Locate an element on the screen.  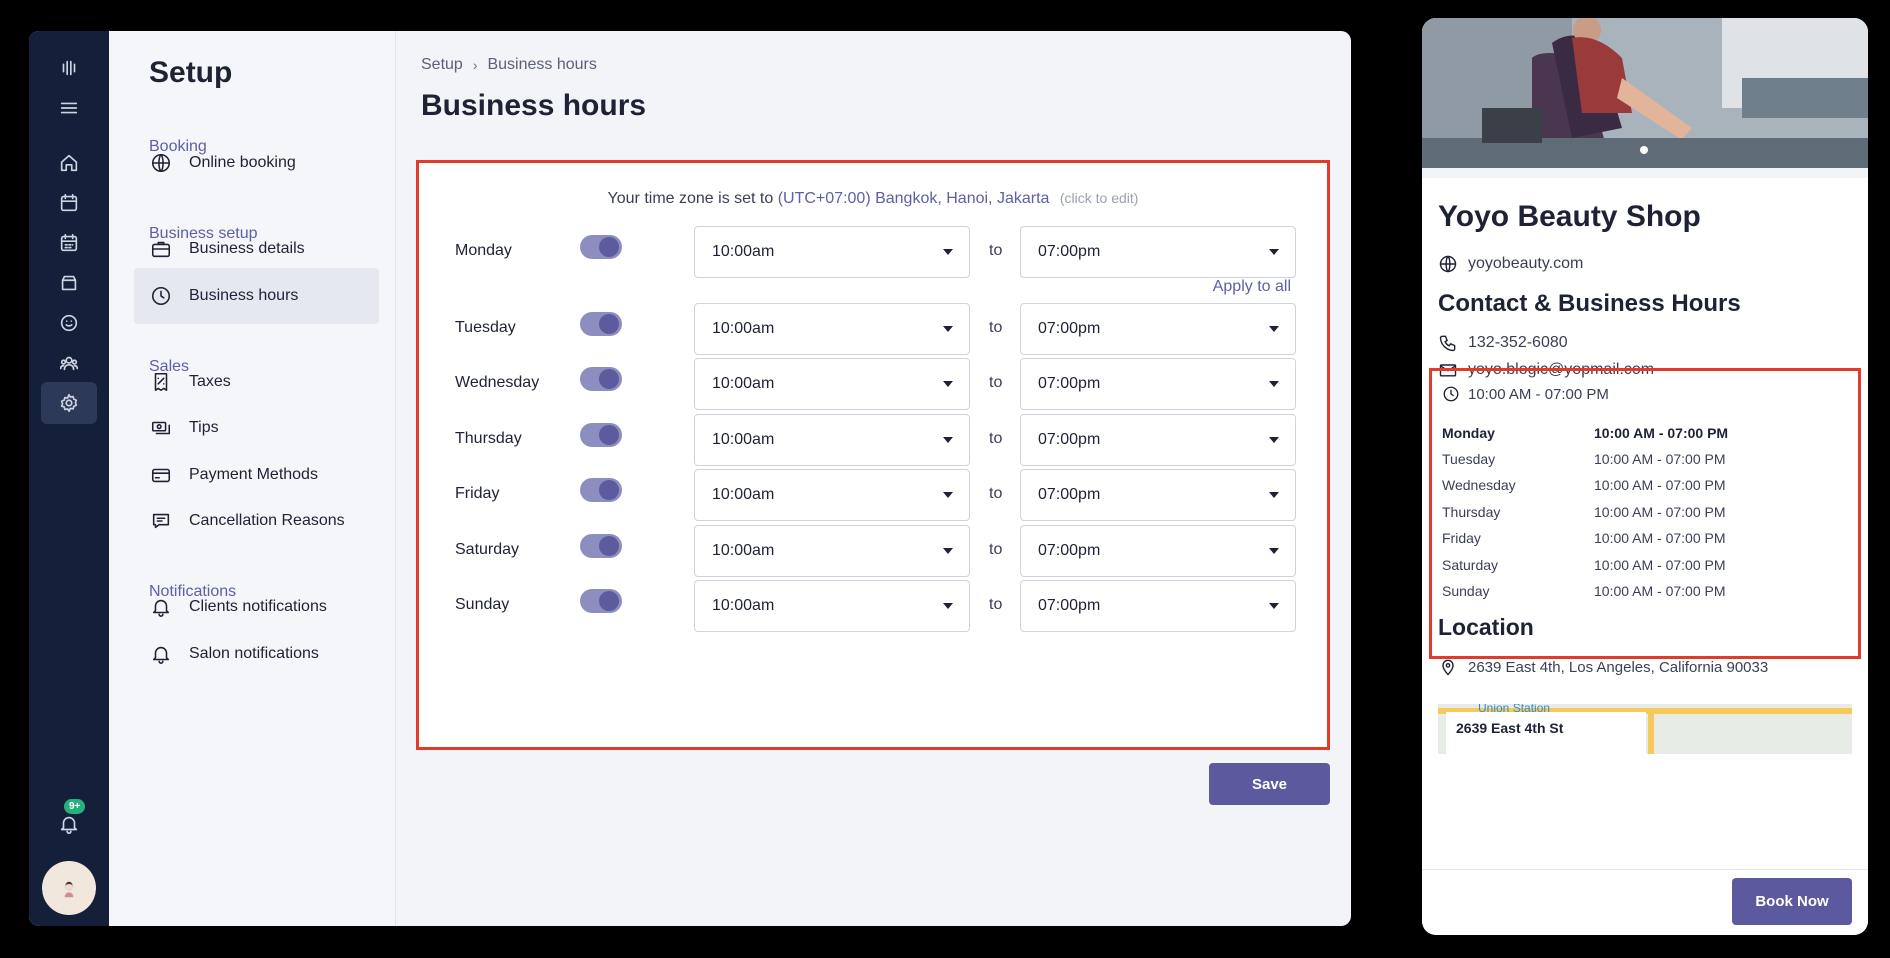
sidebar-item-business-hours: Business hours is located at coordinates (256, 296).